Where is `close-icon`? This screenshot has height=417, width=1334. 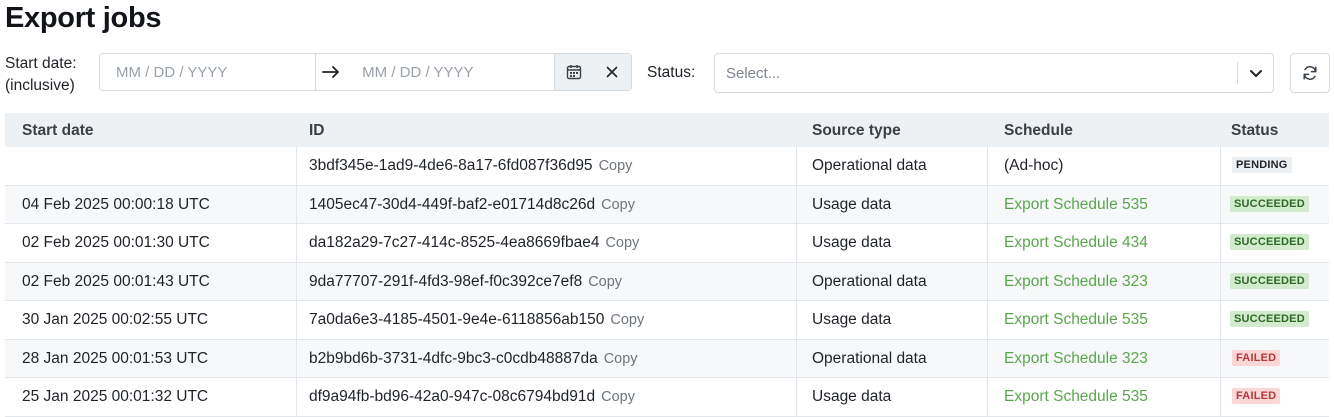 close-icon is located at coordinates (612, 72).